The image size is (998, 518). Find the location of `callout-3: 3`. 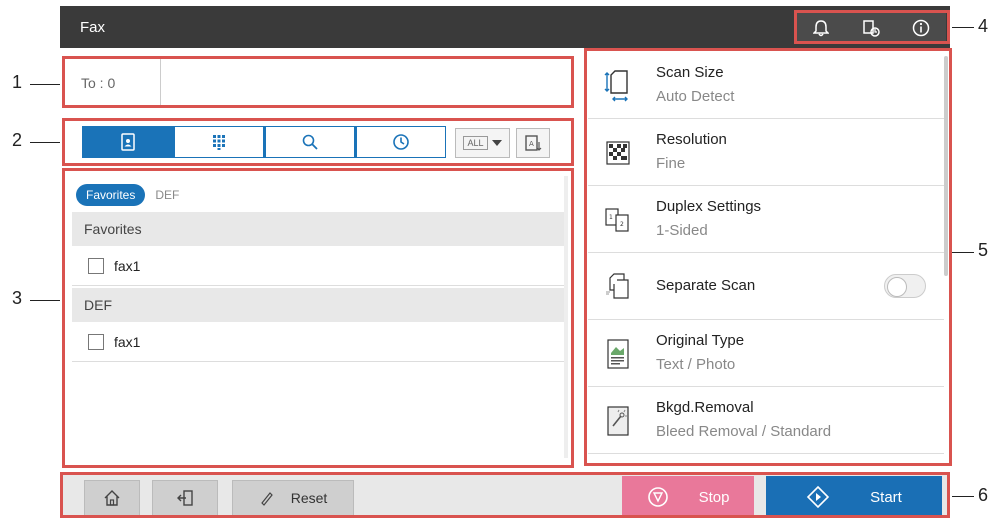

callout-3: 3 is located at coordinates (17, 298).